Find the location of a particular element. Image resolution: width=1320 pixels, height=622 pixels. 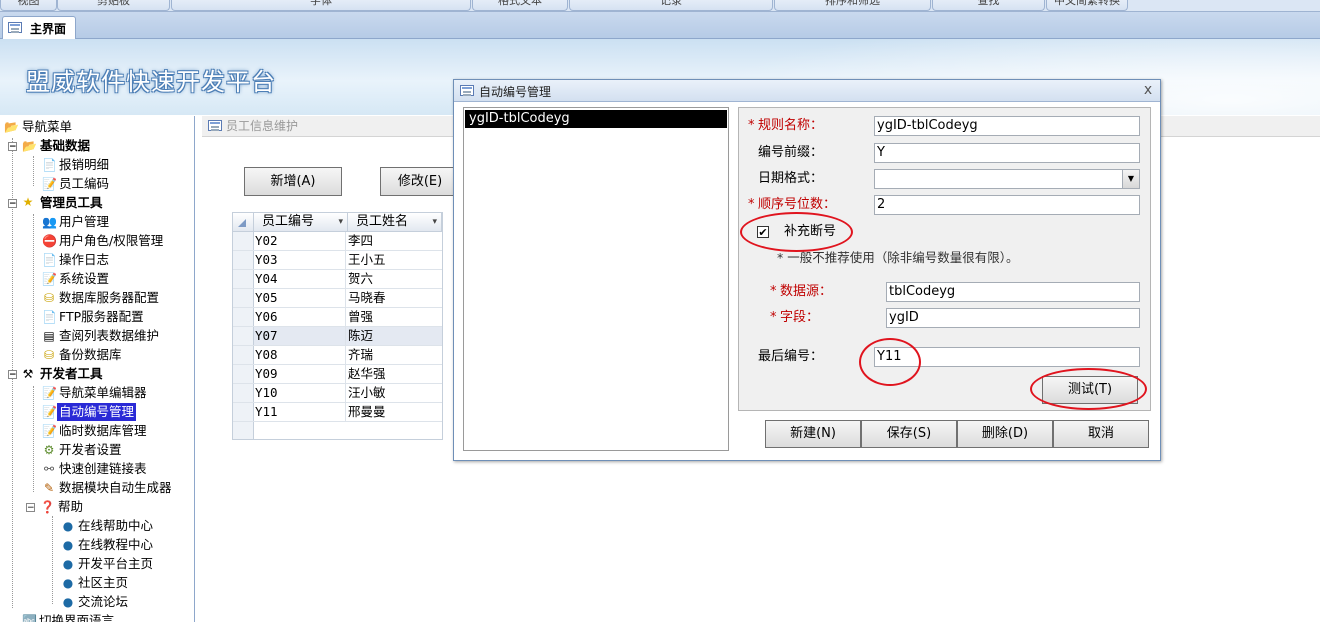

tab-main-label: 主界面 is located at coordinates (48, 29).